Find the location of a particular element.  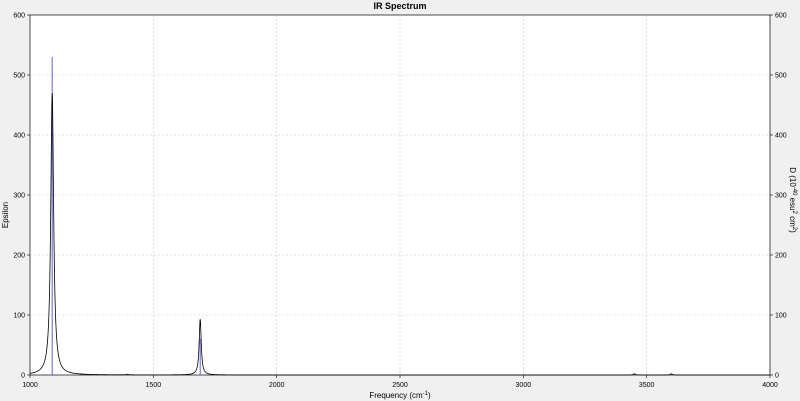

y-right-tick-label: 0 is located at coordinates (777, 376).